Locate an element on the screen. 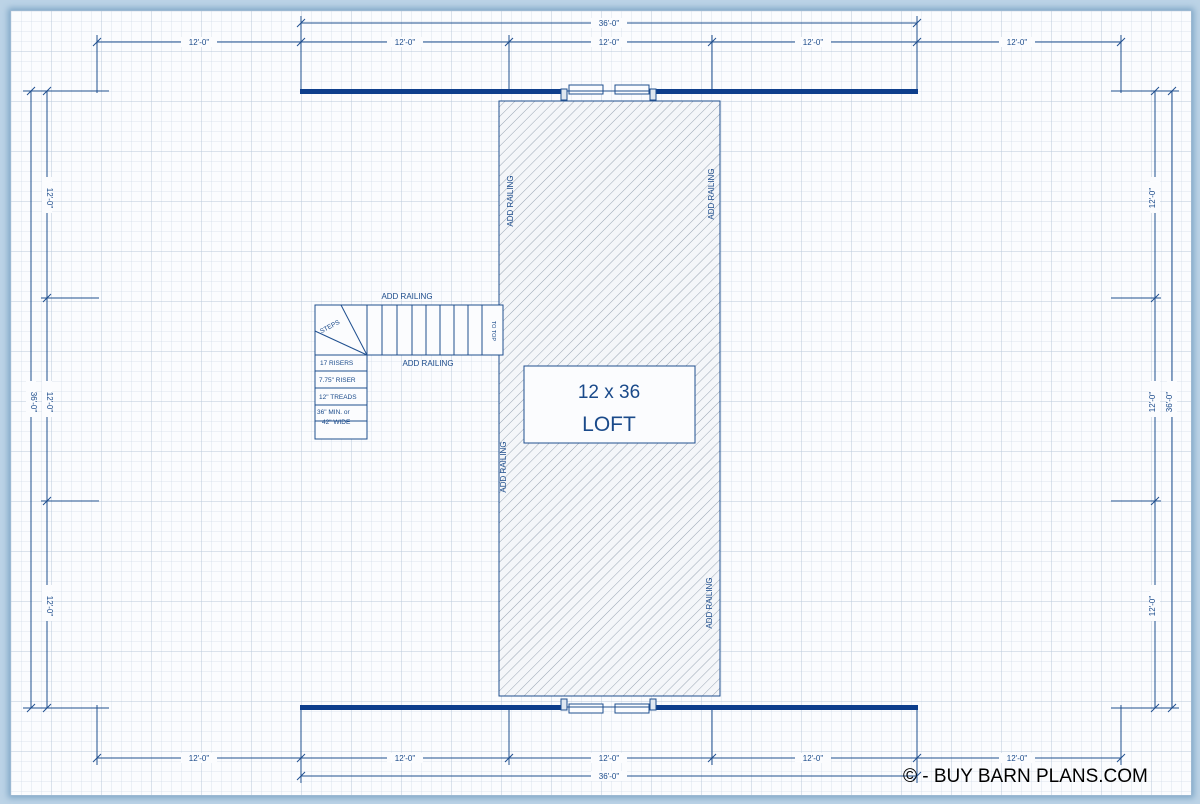 The image size is (1200, 804). dim-top-bay-5: 12'-0" is located at coordinates (1017, 42).